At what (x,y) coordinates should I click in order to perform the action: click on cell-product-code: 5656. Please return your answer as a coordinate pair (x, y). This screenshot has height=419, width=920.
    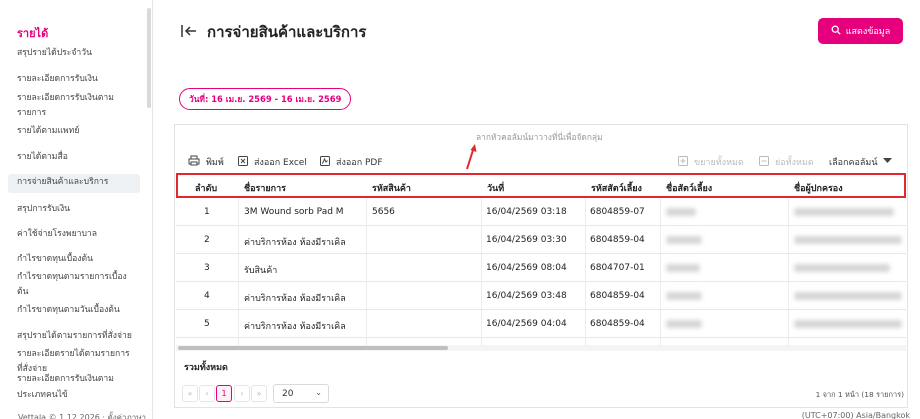
    Looking at the image, I should click on (383, 212).